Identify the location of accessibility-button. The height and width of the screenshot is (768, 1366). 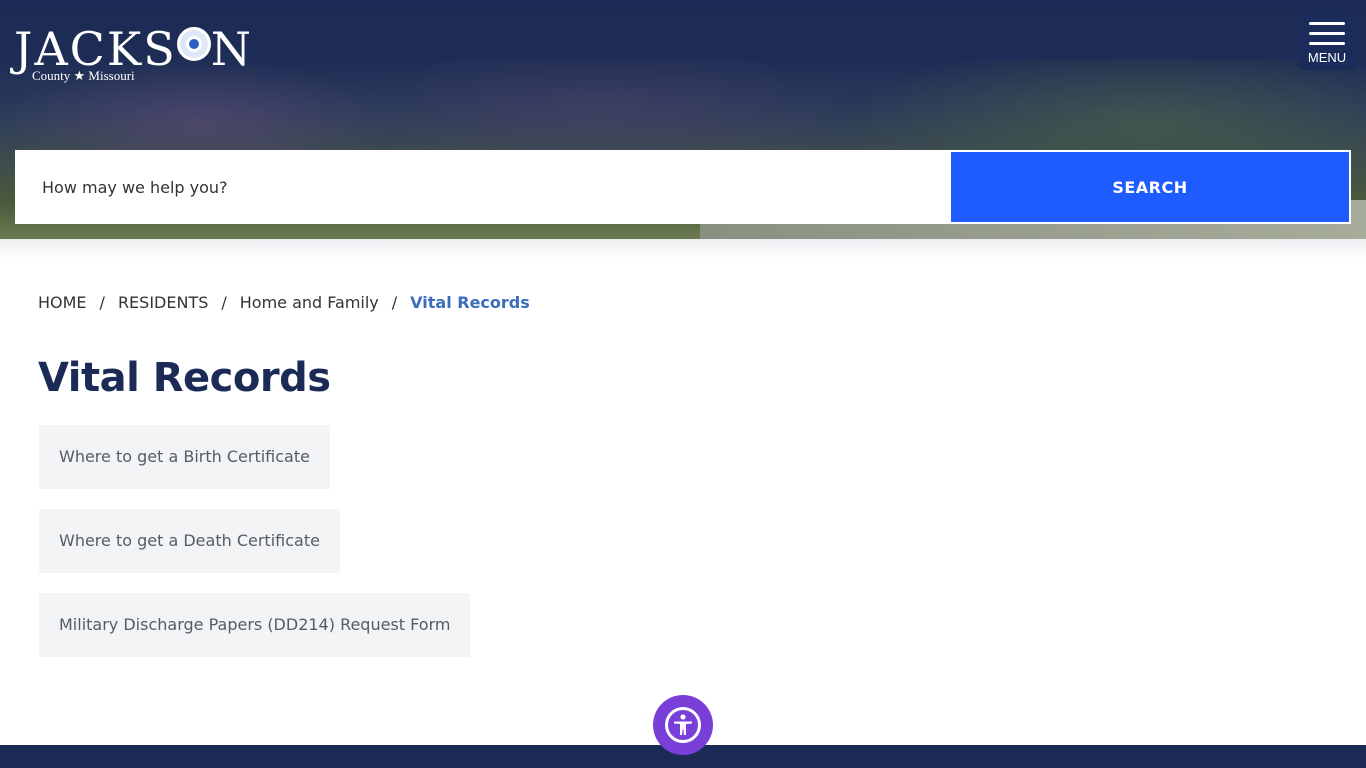
(683, 725).